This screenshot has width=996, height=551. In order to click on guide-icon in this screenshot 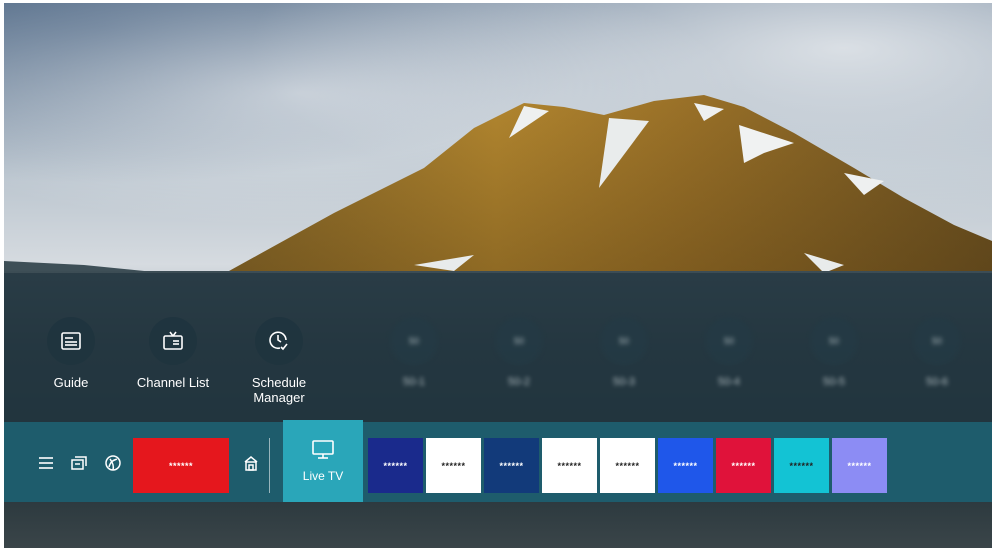, I will do `click(71, 341)`.